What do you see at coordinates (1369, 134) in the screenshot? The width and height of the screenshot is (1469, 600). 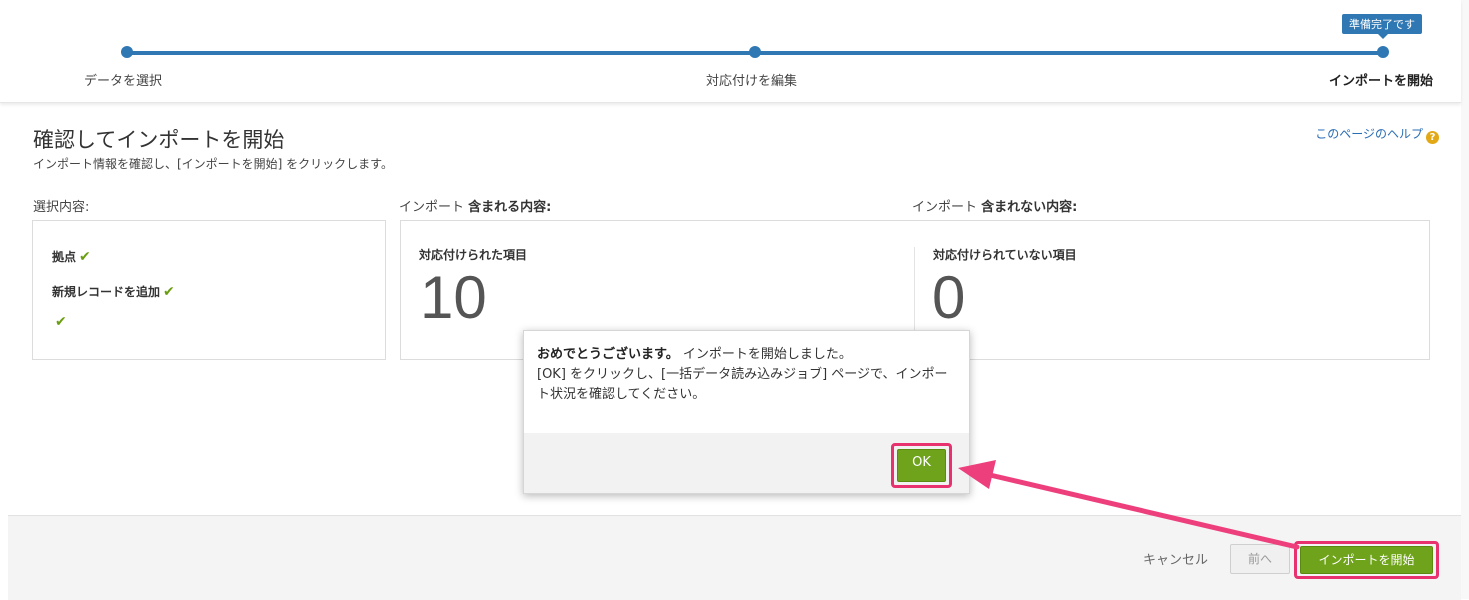 I see `help-link-label: このページのヘルプ` at bounding box center [1369, 134].